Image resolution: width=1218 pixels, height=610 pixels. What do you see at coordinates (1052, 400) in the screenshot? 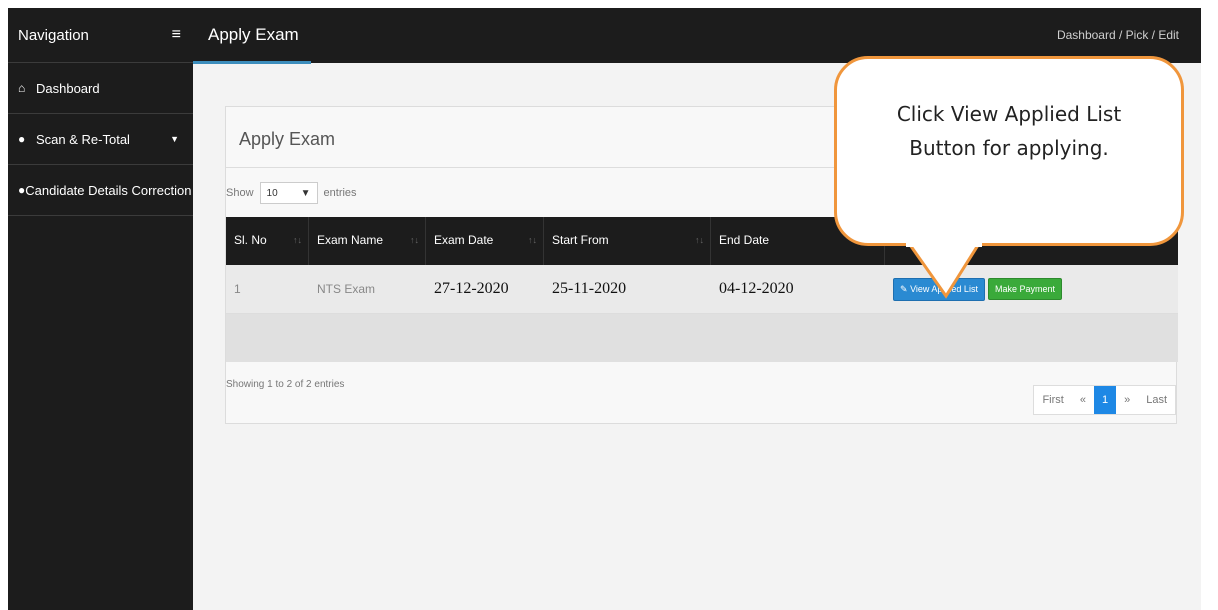
I see `pagination-first: First` at bounding box center [1052, 400].